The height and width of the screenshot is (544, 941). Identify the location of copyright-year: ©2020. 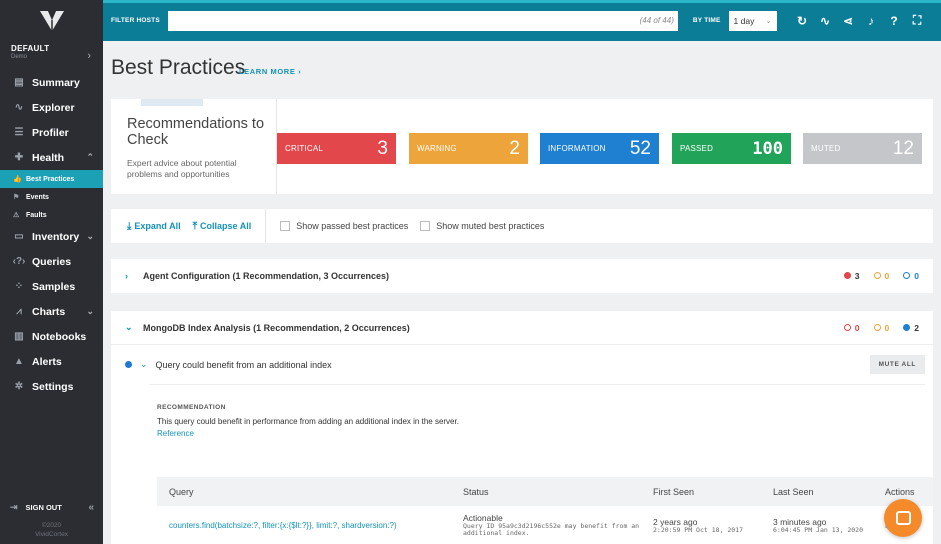
(51, 525).